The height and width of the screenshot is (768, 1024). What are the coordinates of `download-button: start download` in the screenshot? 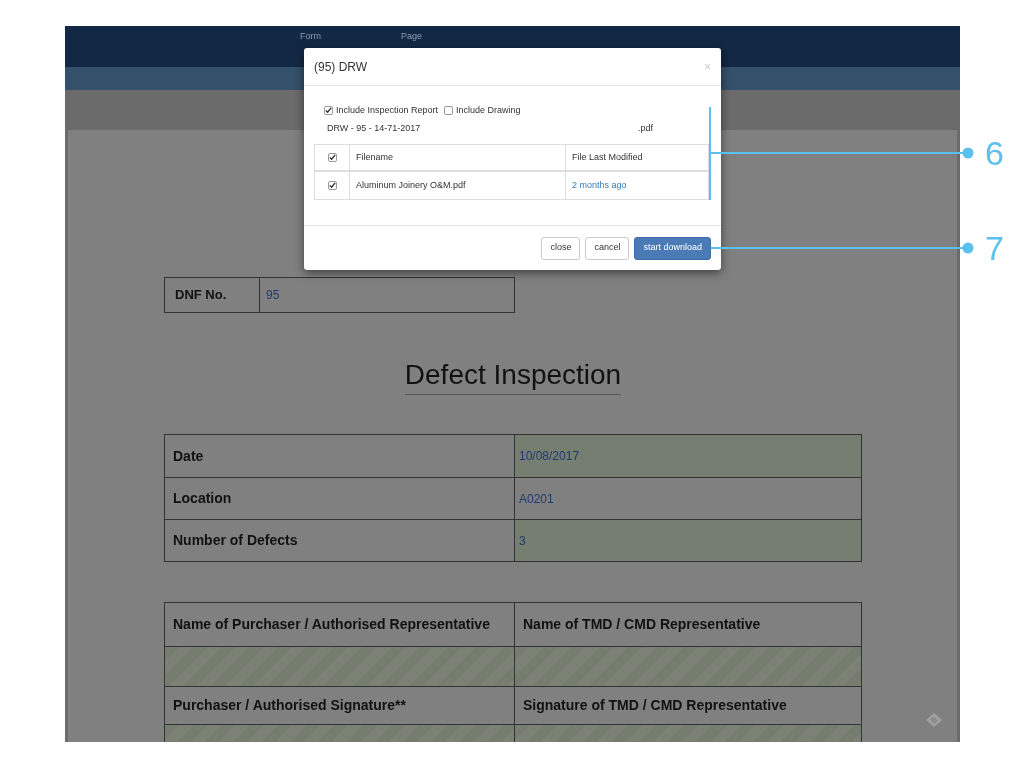 It's located at (672, 248).